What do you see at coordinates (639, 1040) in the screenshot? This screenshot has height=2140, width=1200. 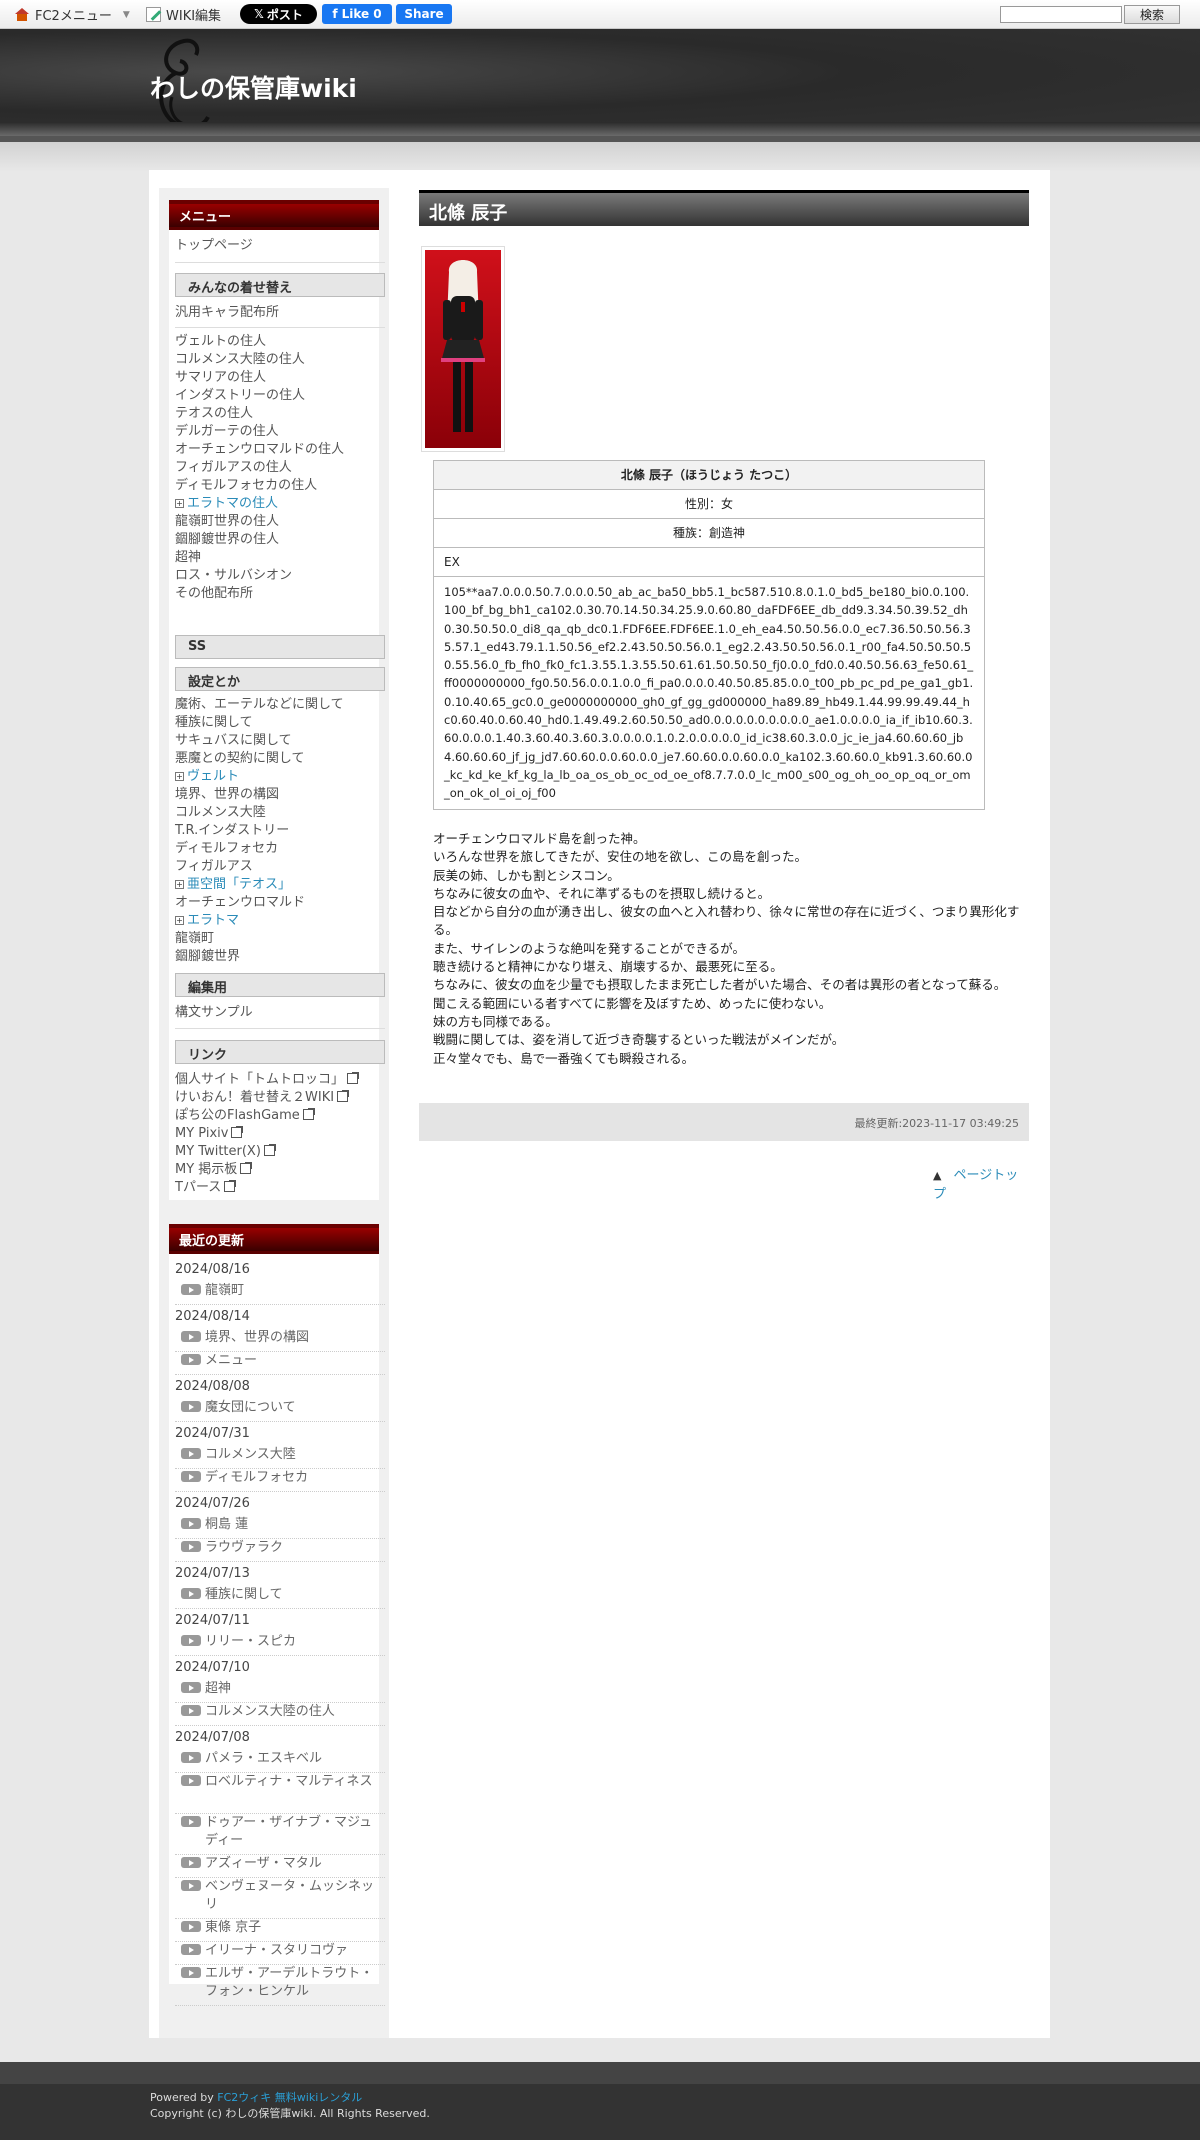 I see `description-line: 戦闘に関しては、姿を消して近づき奇襲するといった戦法がメインだが。` at bounding box center [639, 1040].